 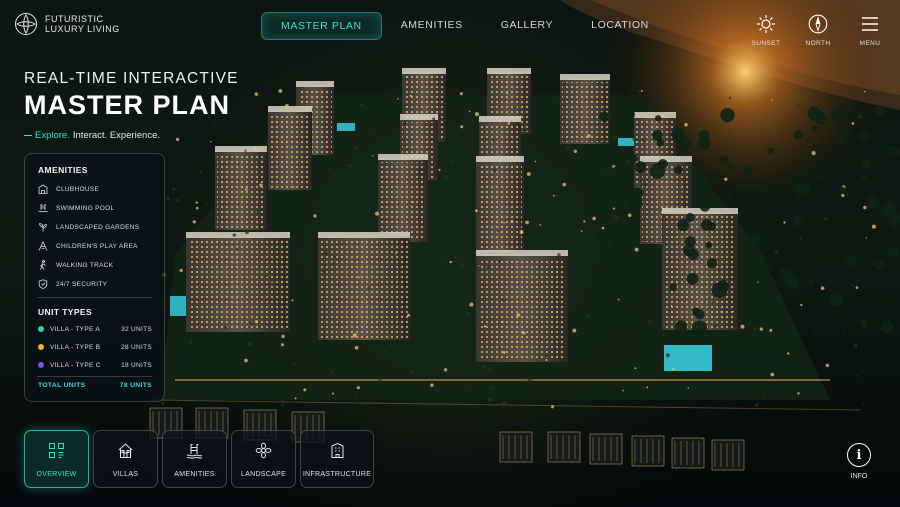 I want to click on type-b-dot, so click(x=41, y=347).